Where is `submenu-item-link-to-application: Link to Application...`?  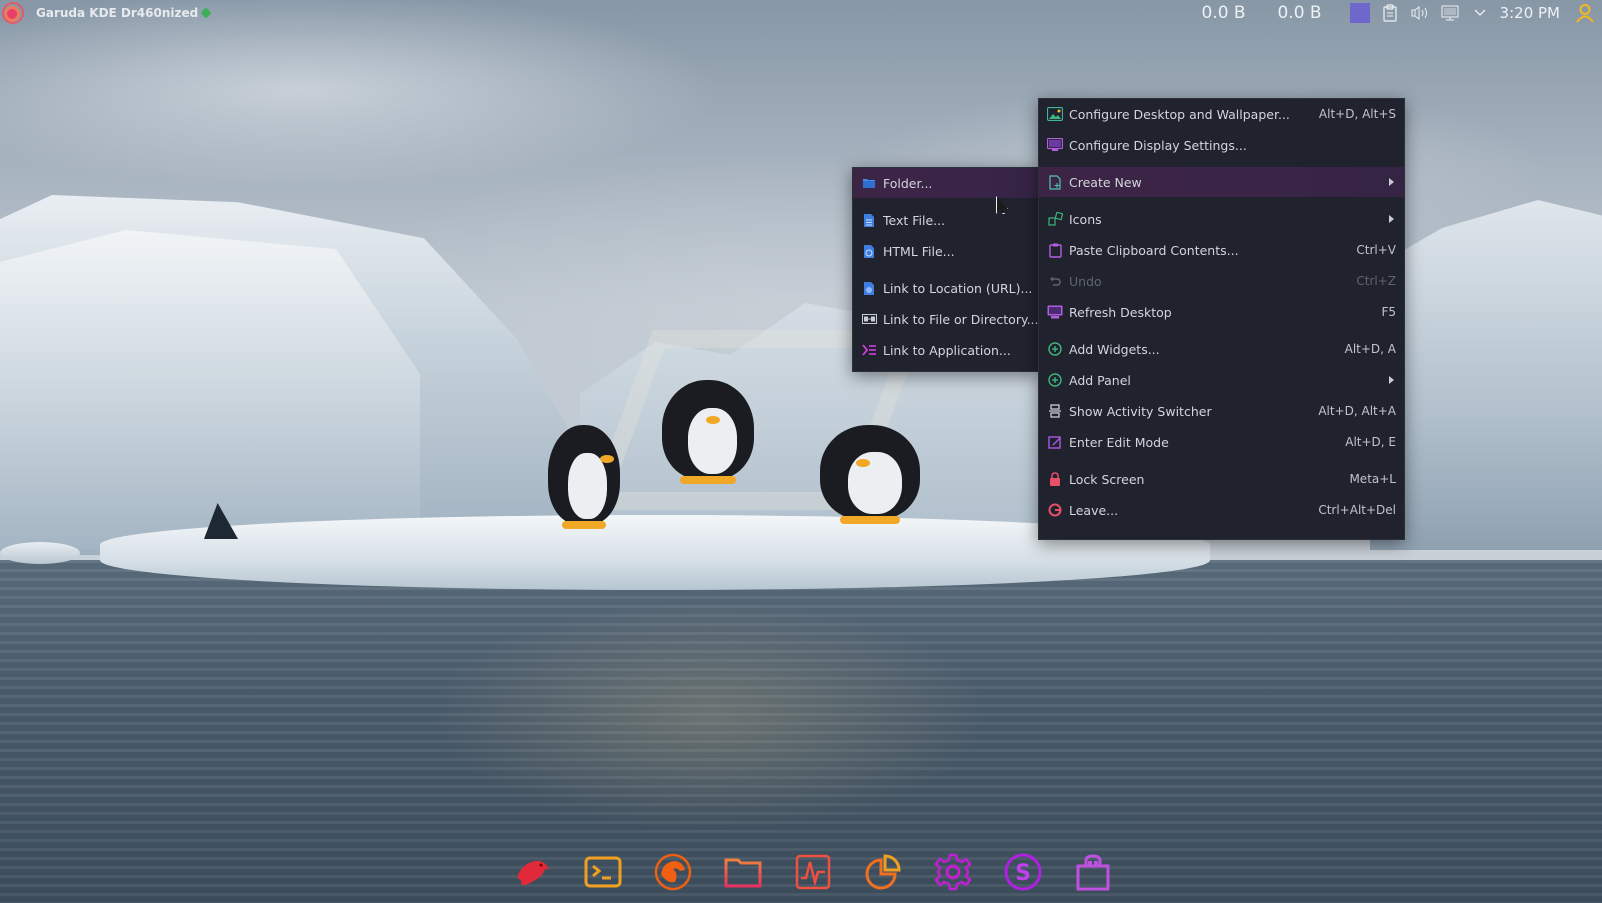 submenu-item-link-to-application: Link to Application... is located at coordinates (946, 350).